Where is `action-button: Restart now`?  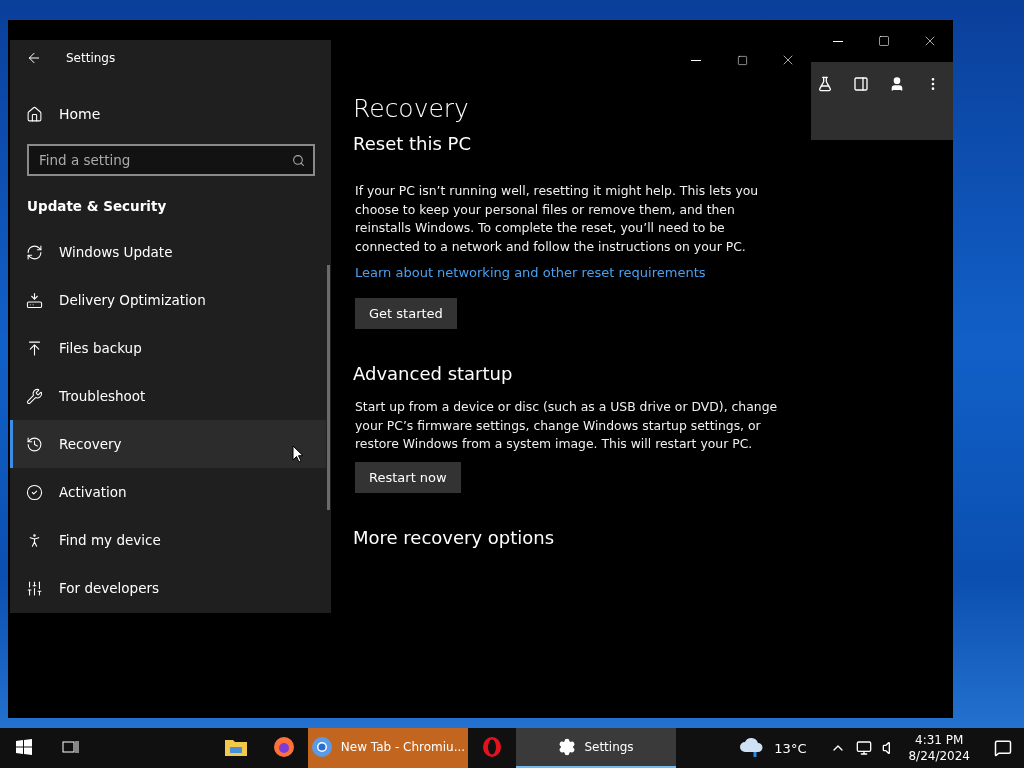 action-button: Restart now is located at coordinates (408, 477).